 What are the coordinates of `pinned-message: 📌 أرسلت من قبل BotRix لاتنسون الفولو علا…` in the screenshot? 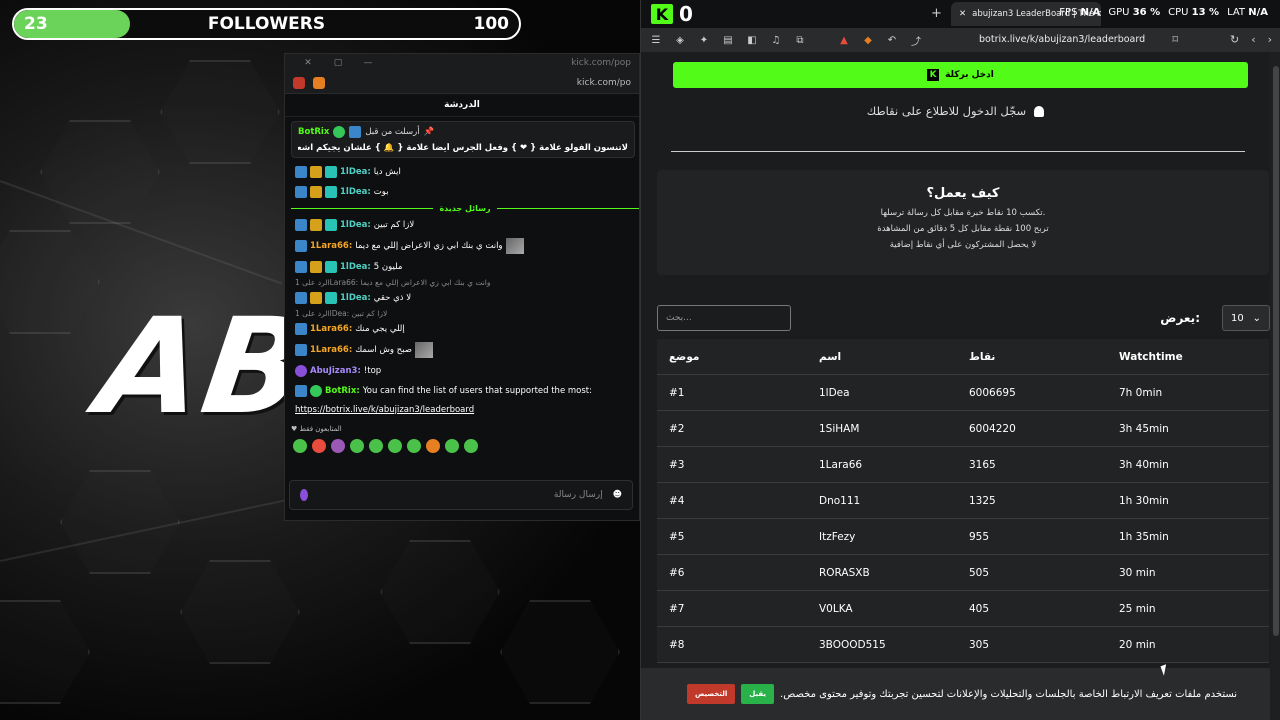 It's located at (463, 139).